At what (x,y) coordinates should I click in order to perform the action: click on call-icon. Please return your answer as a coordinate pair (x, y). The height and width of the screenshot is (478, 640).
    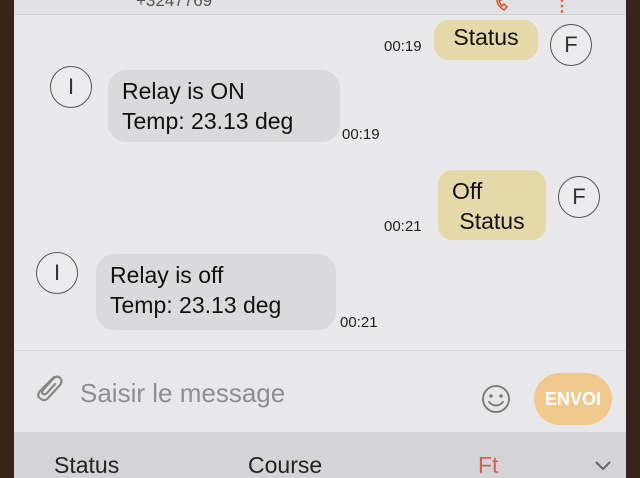
    Looking at the image, I should click on (503, 6).